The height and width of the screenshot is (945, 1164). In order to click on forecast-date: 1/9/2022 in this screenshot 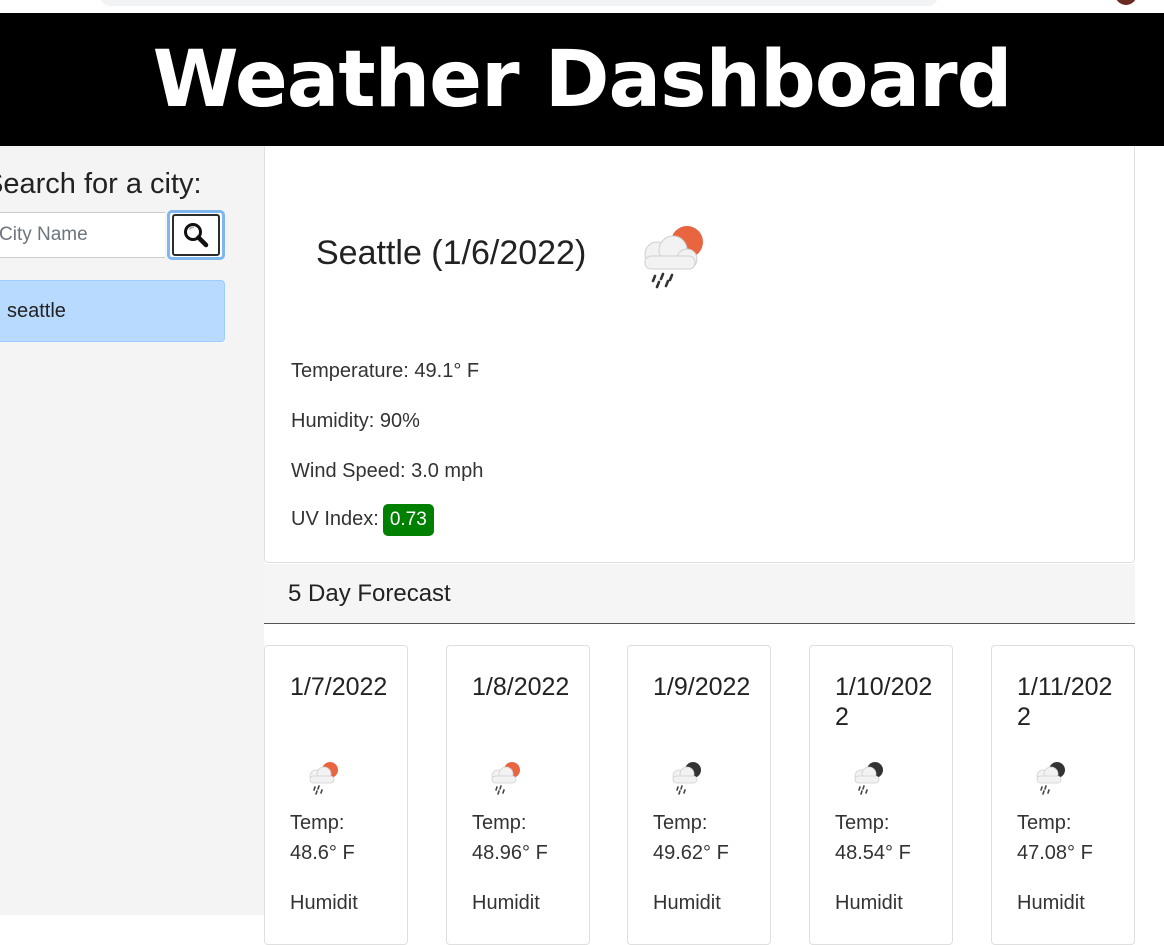, I will do `click(702, 687)`.